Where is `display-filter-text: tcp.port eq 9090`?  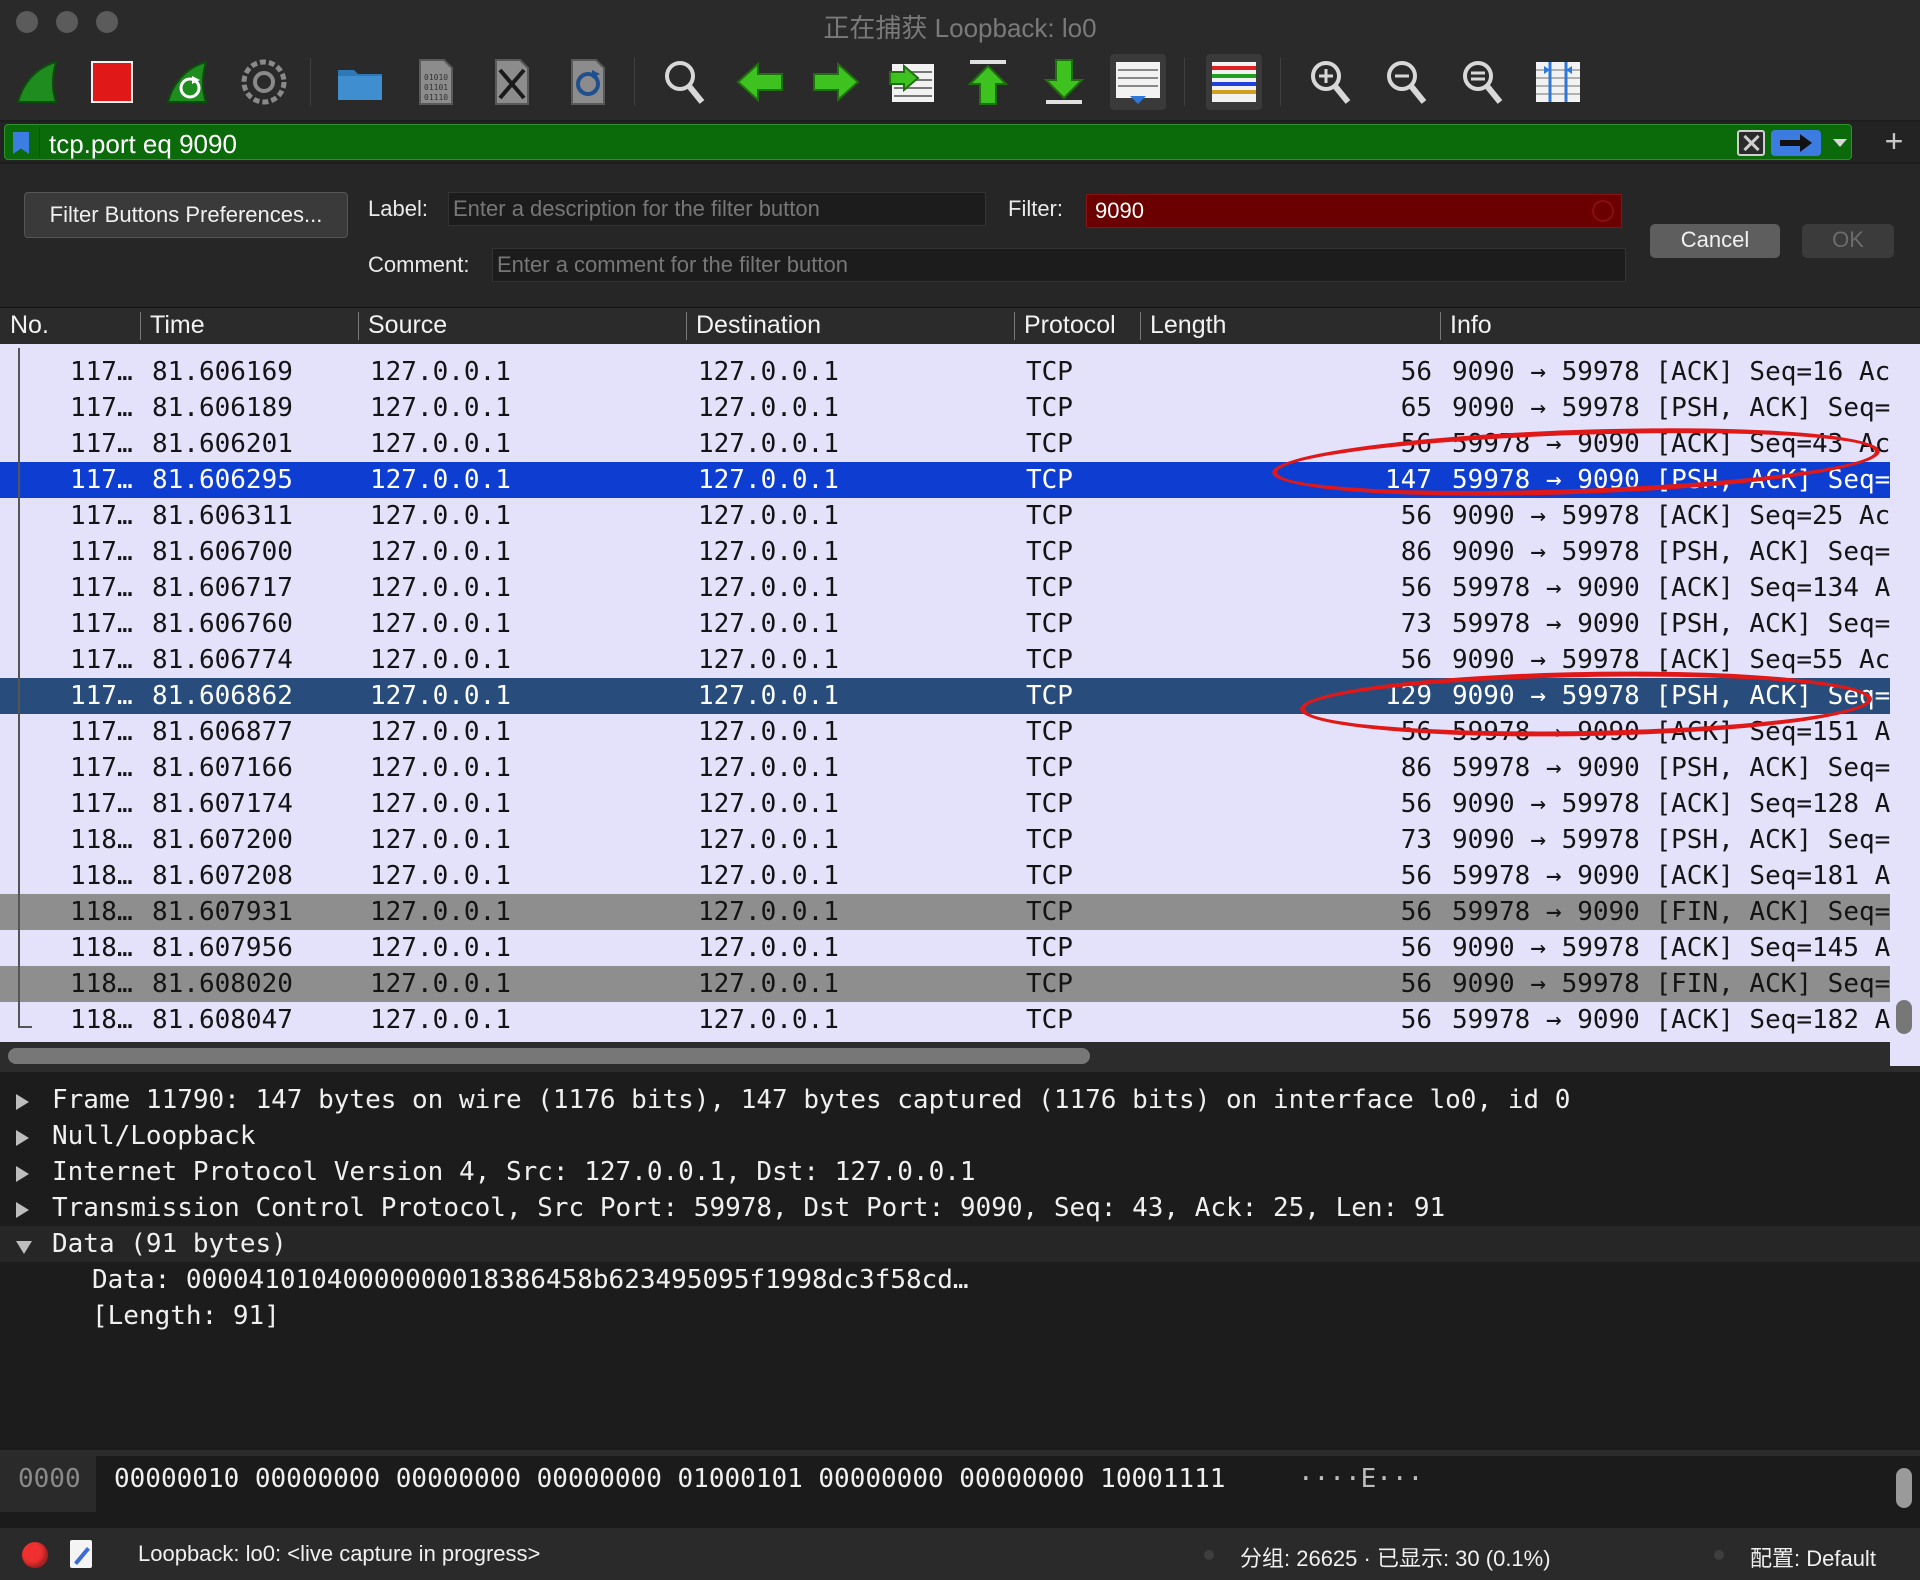 display-filter-text: tcp.port eq 9090 is located at coordinates (143, 144).